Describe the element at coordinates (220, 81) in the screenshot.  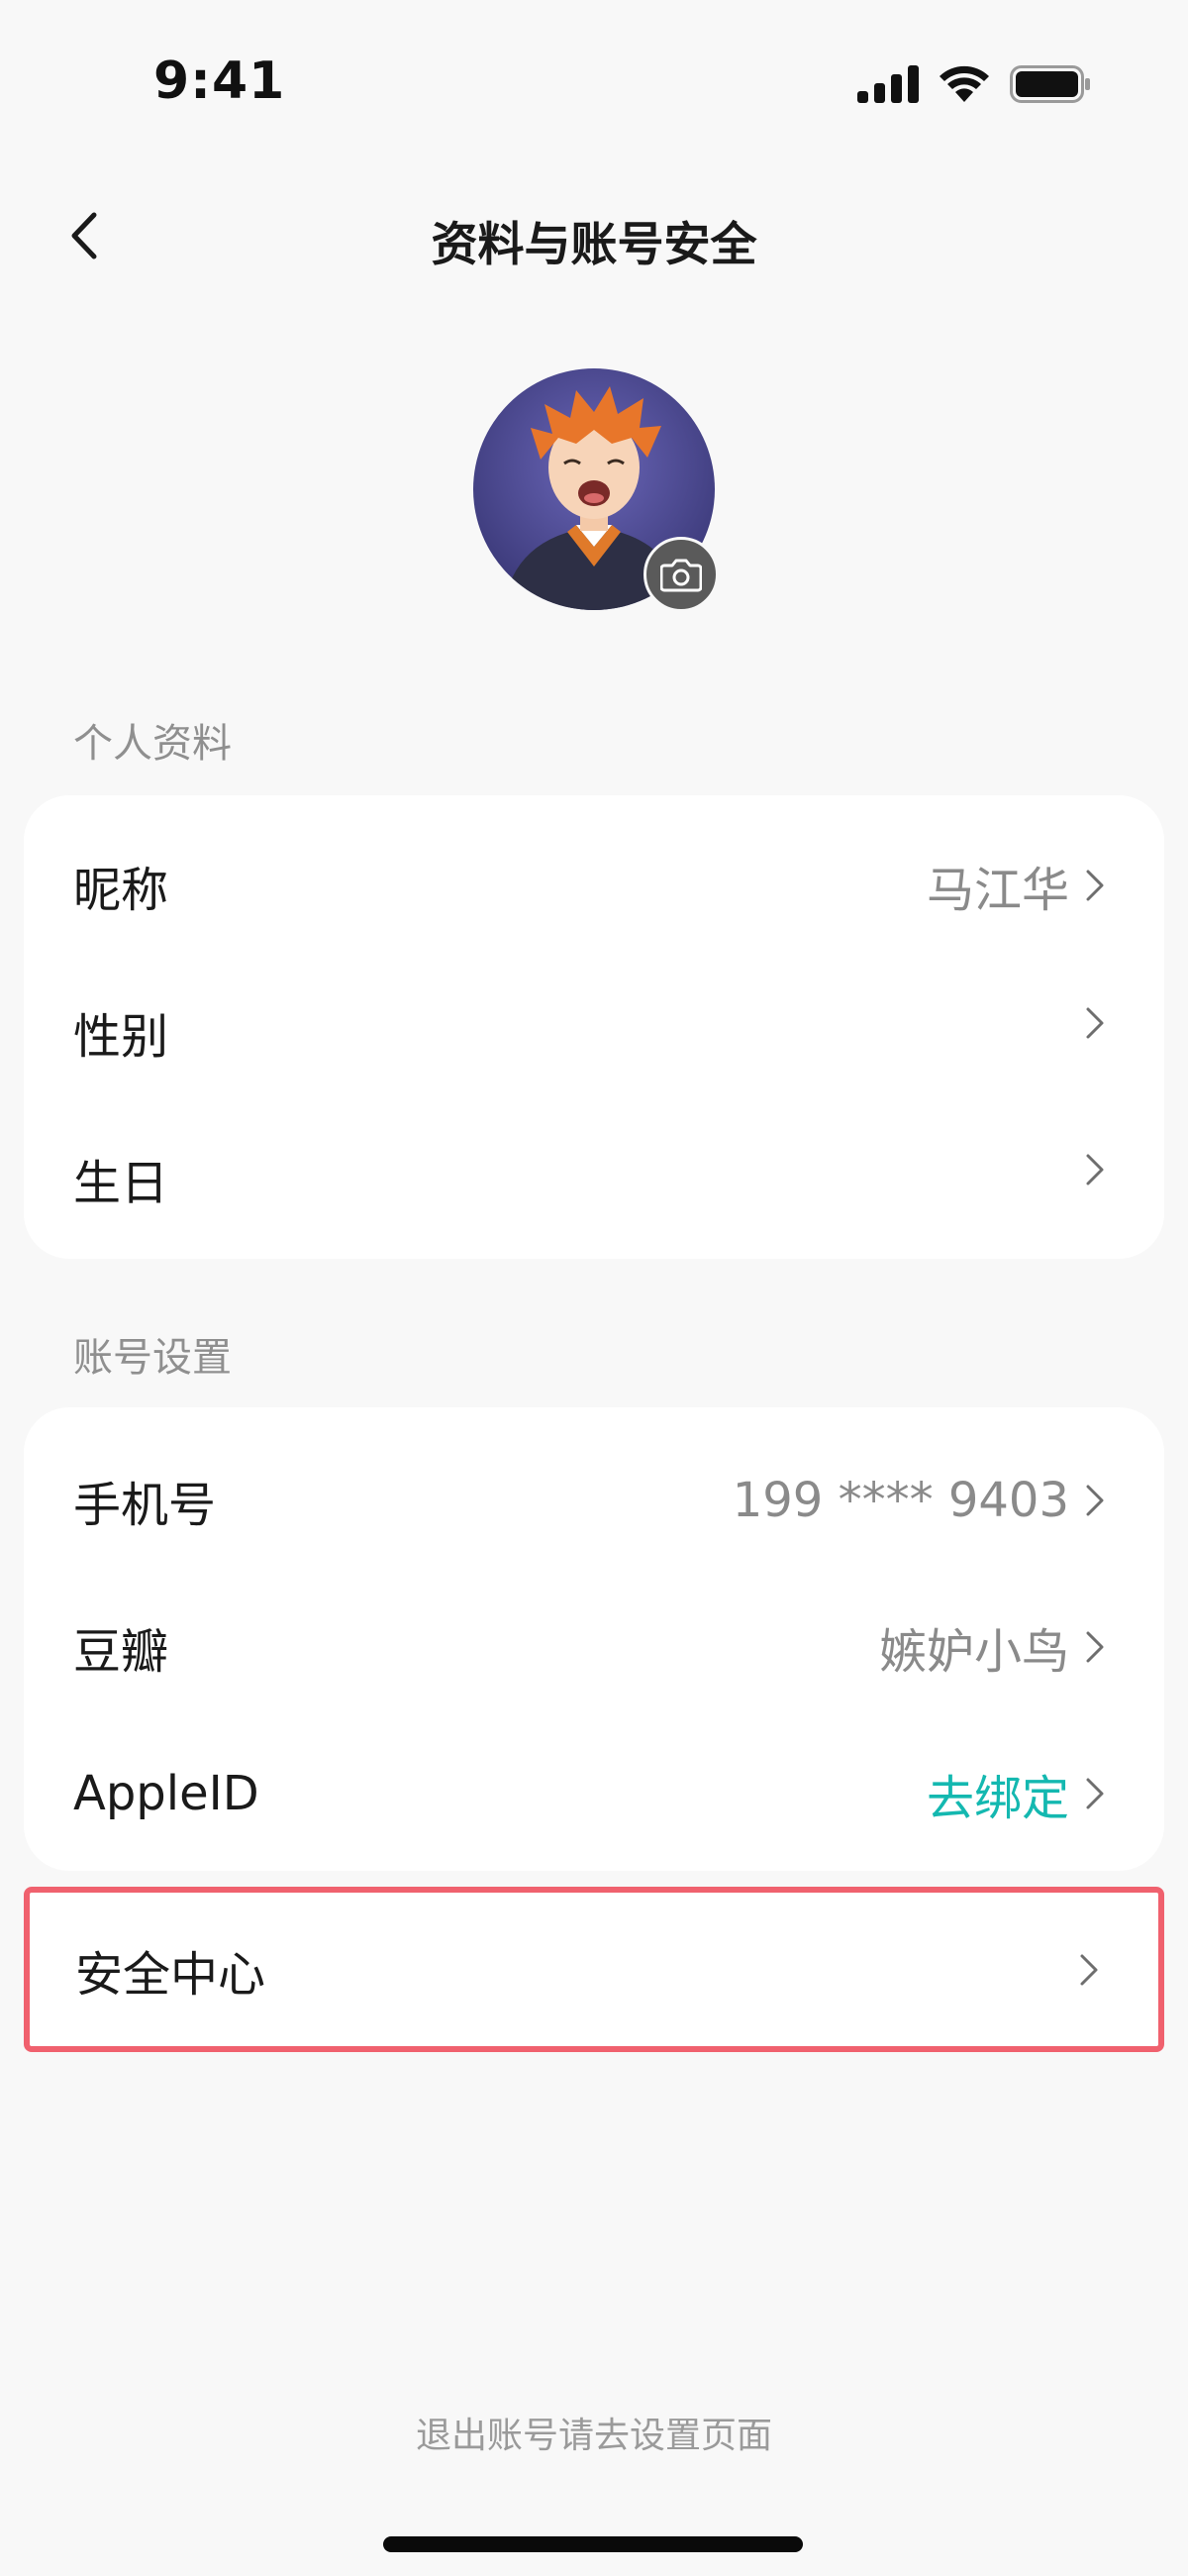
I see `status-time: 9:41` at that location.